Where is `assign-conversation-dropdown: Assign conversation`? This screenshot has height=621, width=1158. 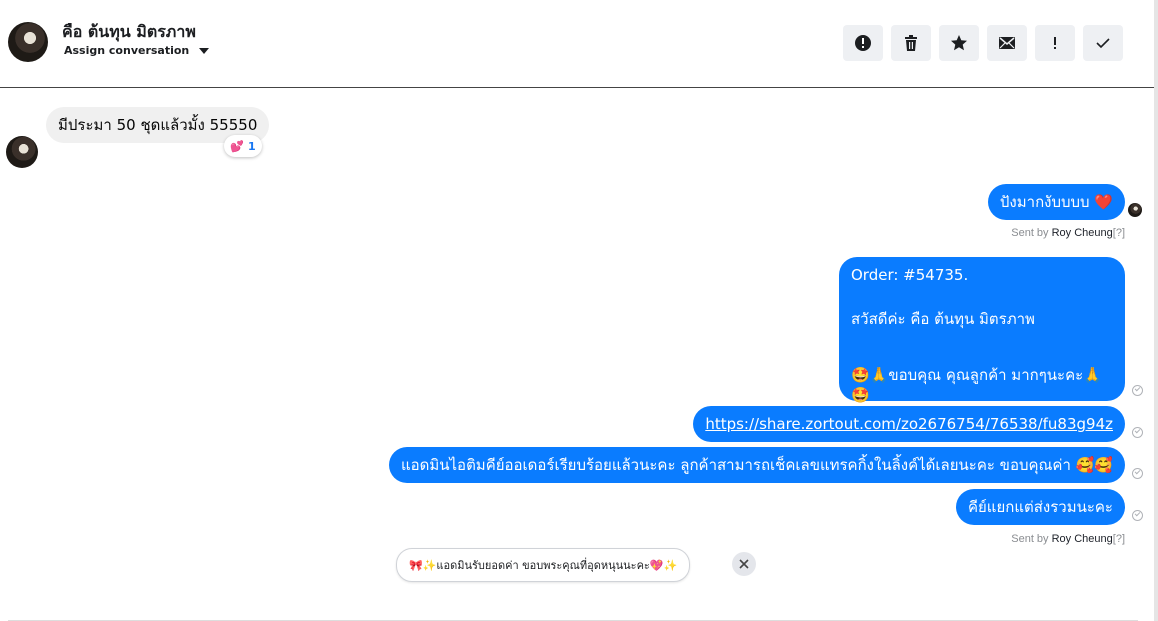 assign-conversation-dropdown: Assign conversation is located at coordinates (137, 50).